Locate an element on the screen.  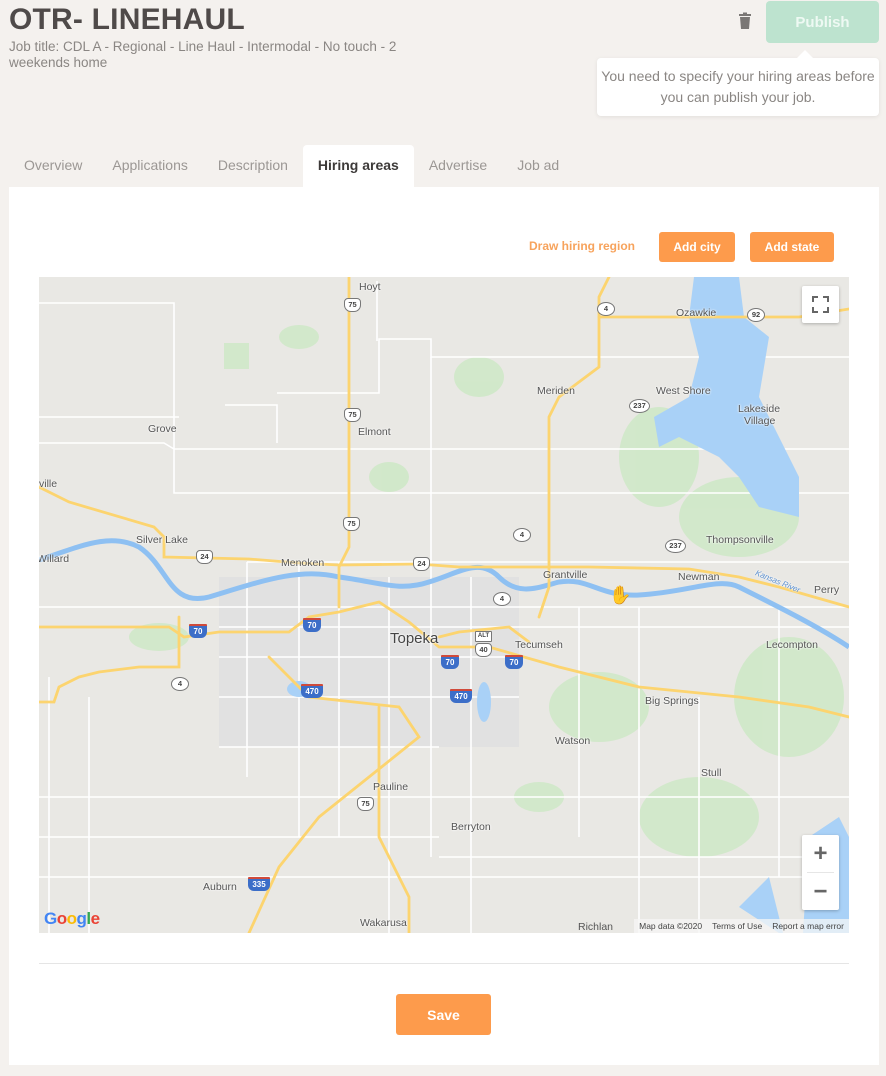
map-place-label: West Shore is located at coordinates (683, 391).